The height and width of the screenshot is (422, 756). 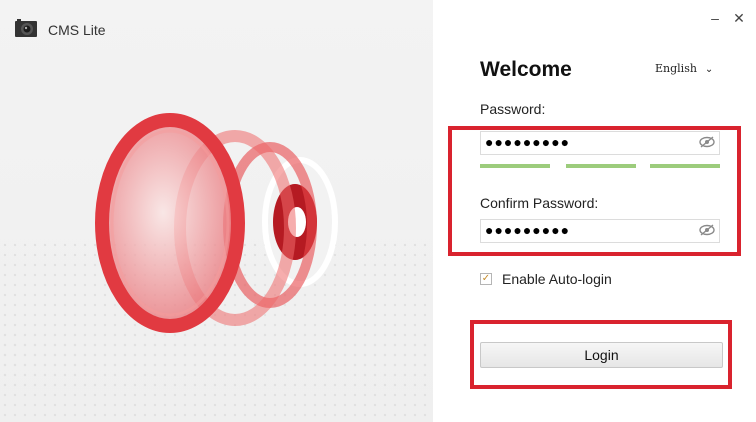 What do you see at coordinates (26, 28) in the screenshot?
I see `camera-icon` at bounding box center [26, 28].